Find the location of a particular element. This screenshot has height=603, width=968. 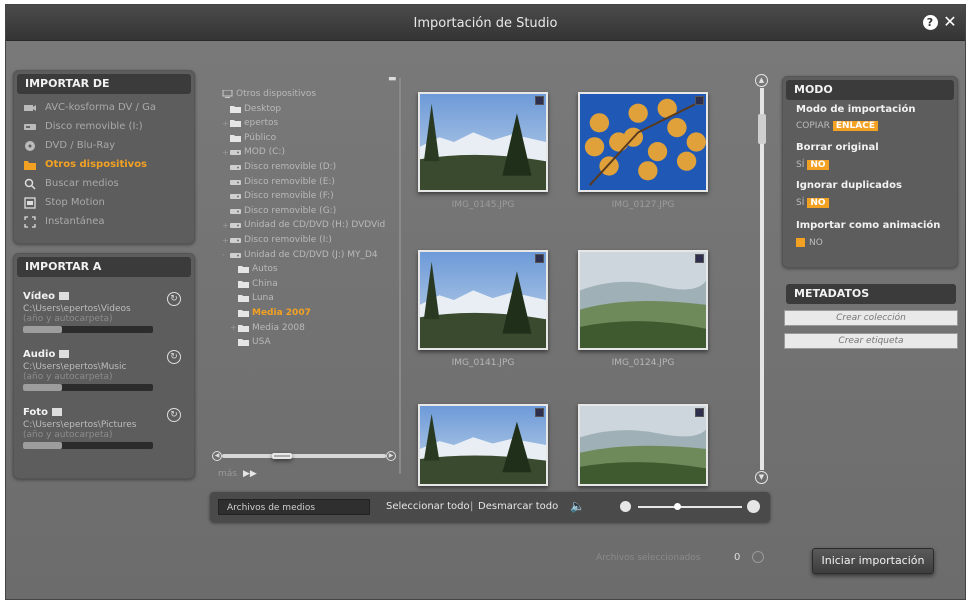

tree-node: USA is located at coordinates (250, 342).